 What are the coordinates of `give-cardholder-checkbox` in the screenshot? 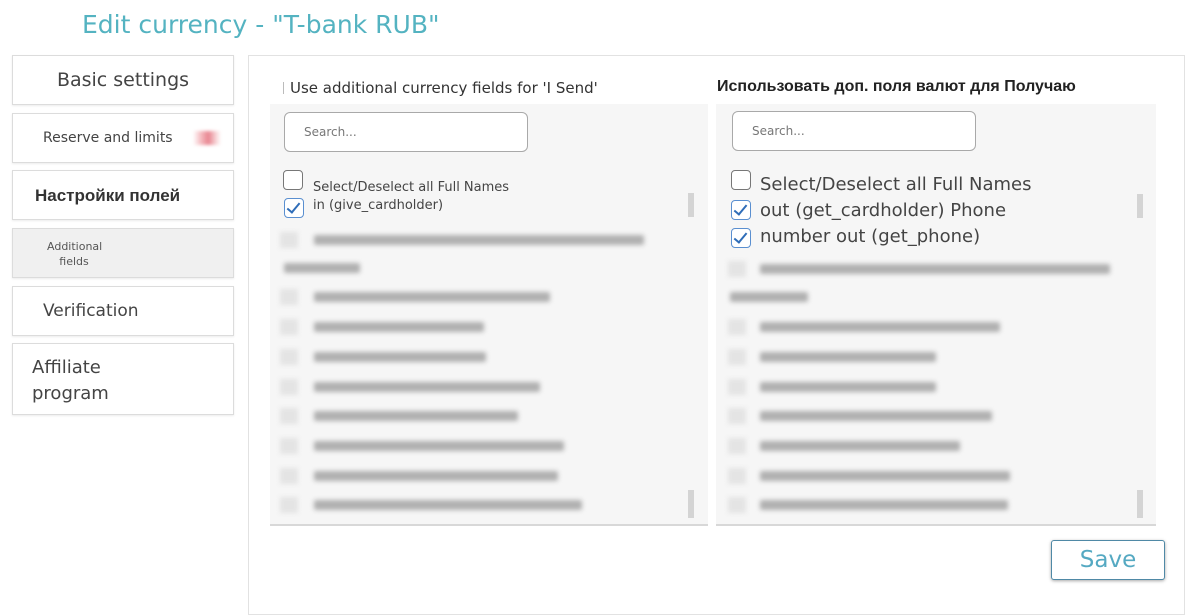 It's located at (294, 208).